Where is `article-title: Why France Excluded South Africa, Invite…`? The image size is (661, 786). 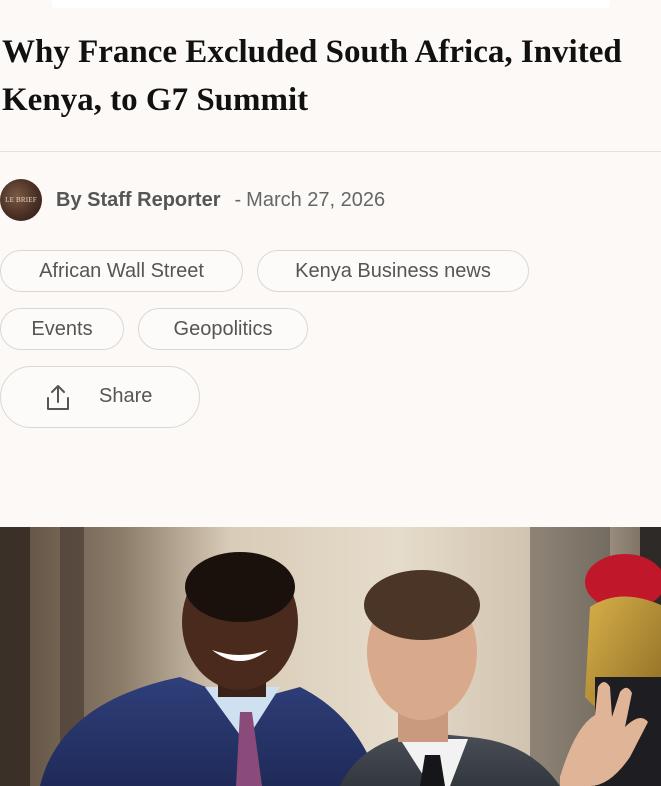 article-title: Why France Excluded South Africa, Invite… is located at coordinates (312, 76).